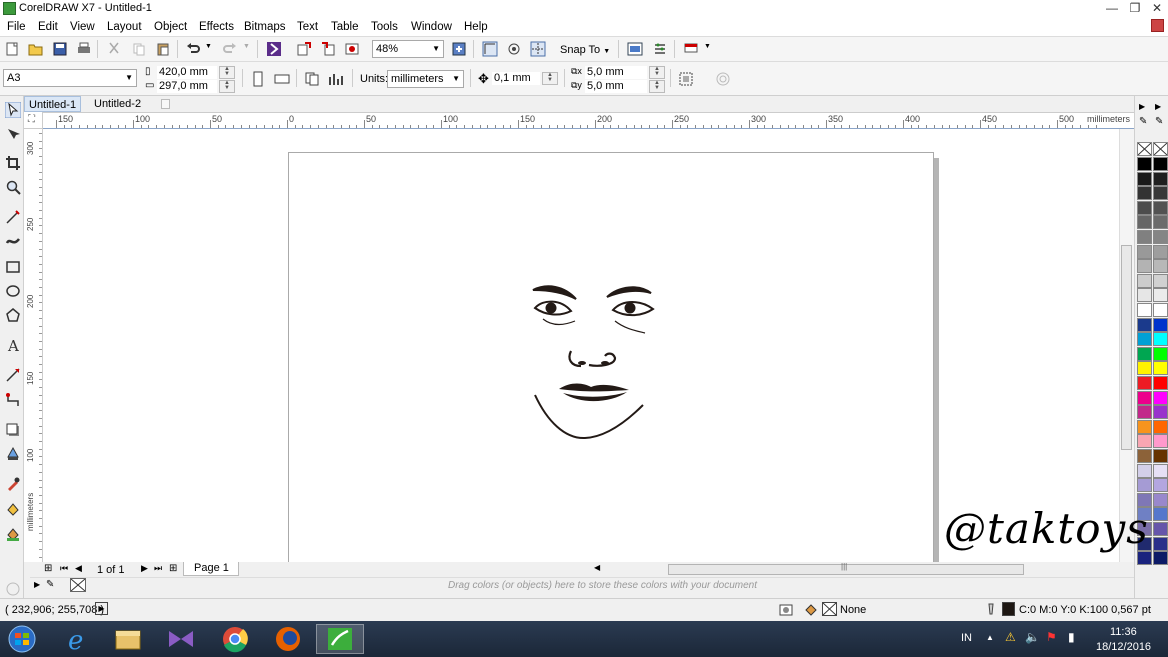 This screenshot has width=1168, height=657. What do you see at coordinates (13, 484) in the screenshot?
I see `color-eyedropper-icon` at bounding box center [13, 484].